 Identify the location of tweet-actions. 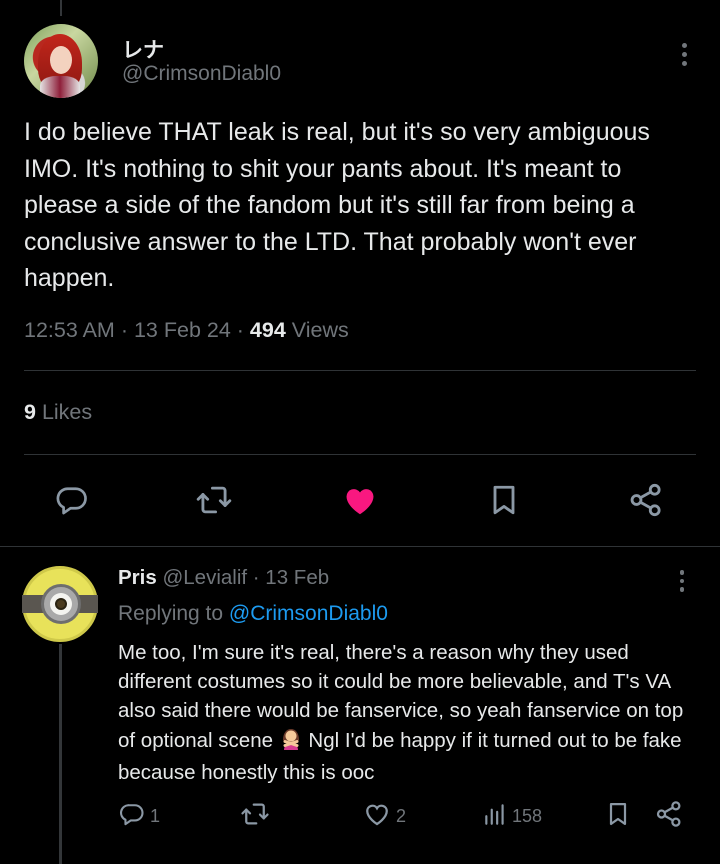
(360, 500).